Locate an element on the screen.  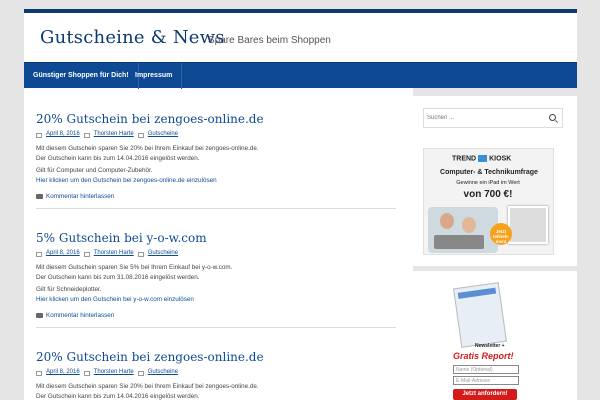
ad-logo: TREND KIOSK is located at coordinates (481, 158).